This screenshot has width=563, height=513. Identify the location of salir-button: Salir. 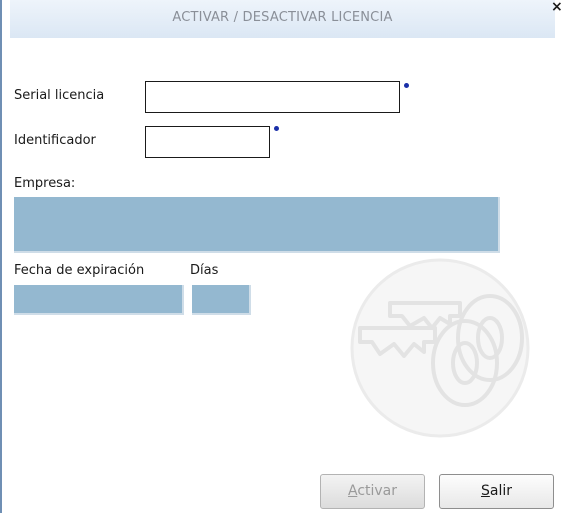
(496, 491).